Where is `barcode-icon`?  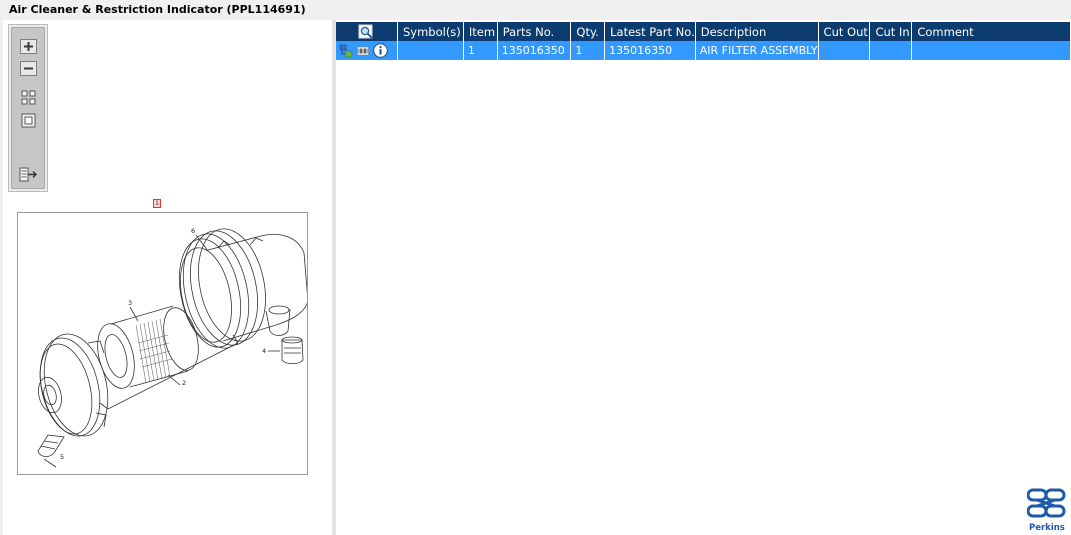 barcode-icon is located at coordinates (363, 51).